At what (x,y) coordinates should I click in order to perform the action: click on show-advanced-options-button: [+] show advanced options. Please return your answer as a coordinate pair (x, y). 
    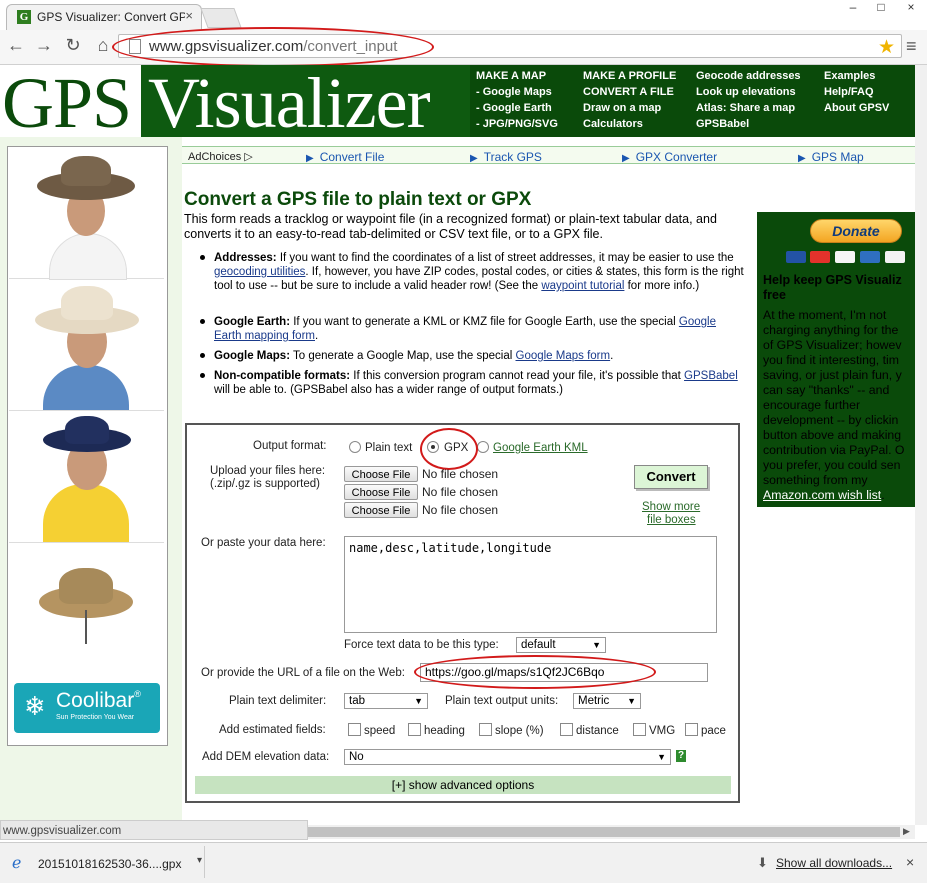
    Looking at the image, I should click on (463, 785).